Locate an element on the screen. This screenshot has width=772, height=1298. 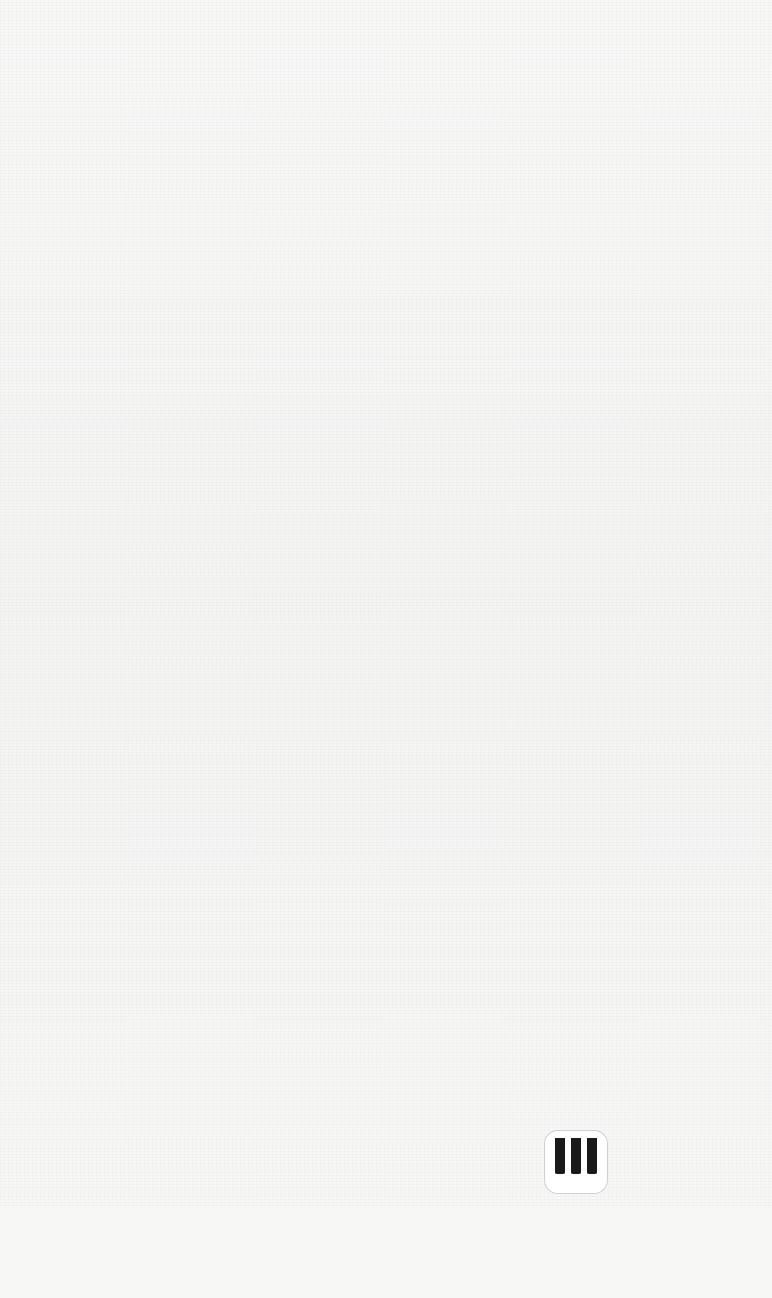
intro-line is located at coordinates (334, 111).